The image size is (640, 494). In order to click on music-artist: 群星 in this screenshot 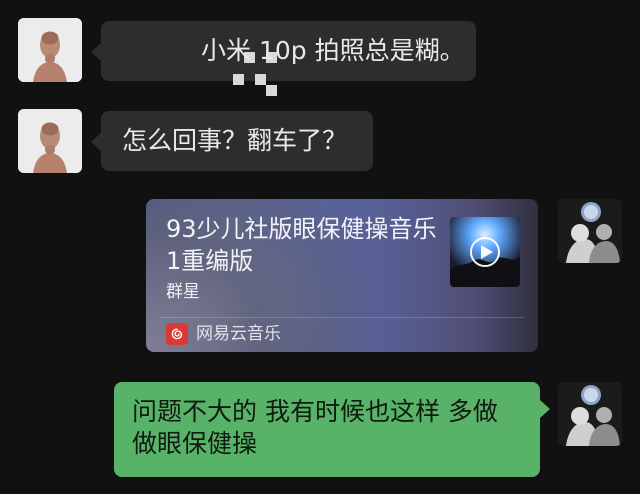, I will do `click(183, 292)`.